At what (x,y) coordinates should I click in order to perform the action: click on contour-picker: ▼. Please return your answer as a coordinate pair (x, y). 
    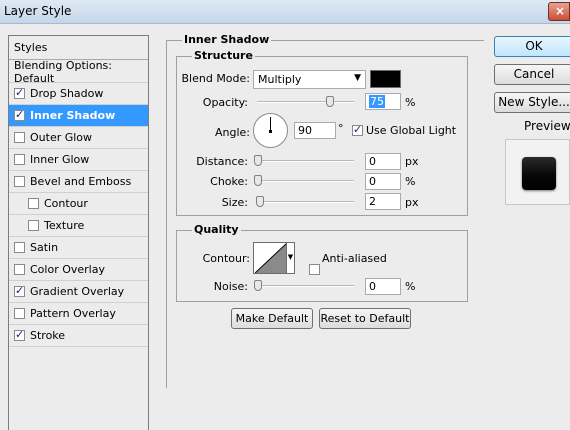
    Looking at the image, I should click on (274, 258).